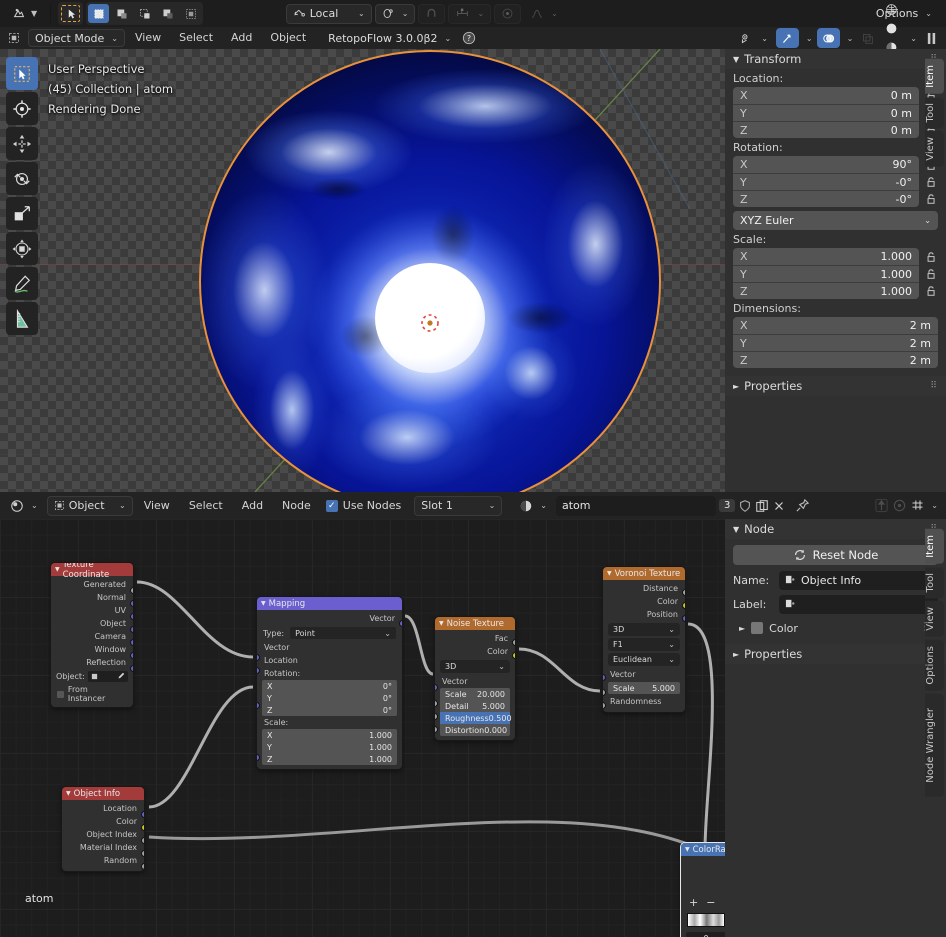 The image size is (946, 937). What do you see at coordinates (206, 506) in the screenshot?
I see `node-menu-select: Select` at bounding box center [206, 506].